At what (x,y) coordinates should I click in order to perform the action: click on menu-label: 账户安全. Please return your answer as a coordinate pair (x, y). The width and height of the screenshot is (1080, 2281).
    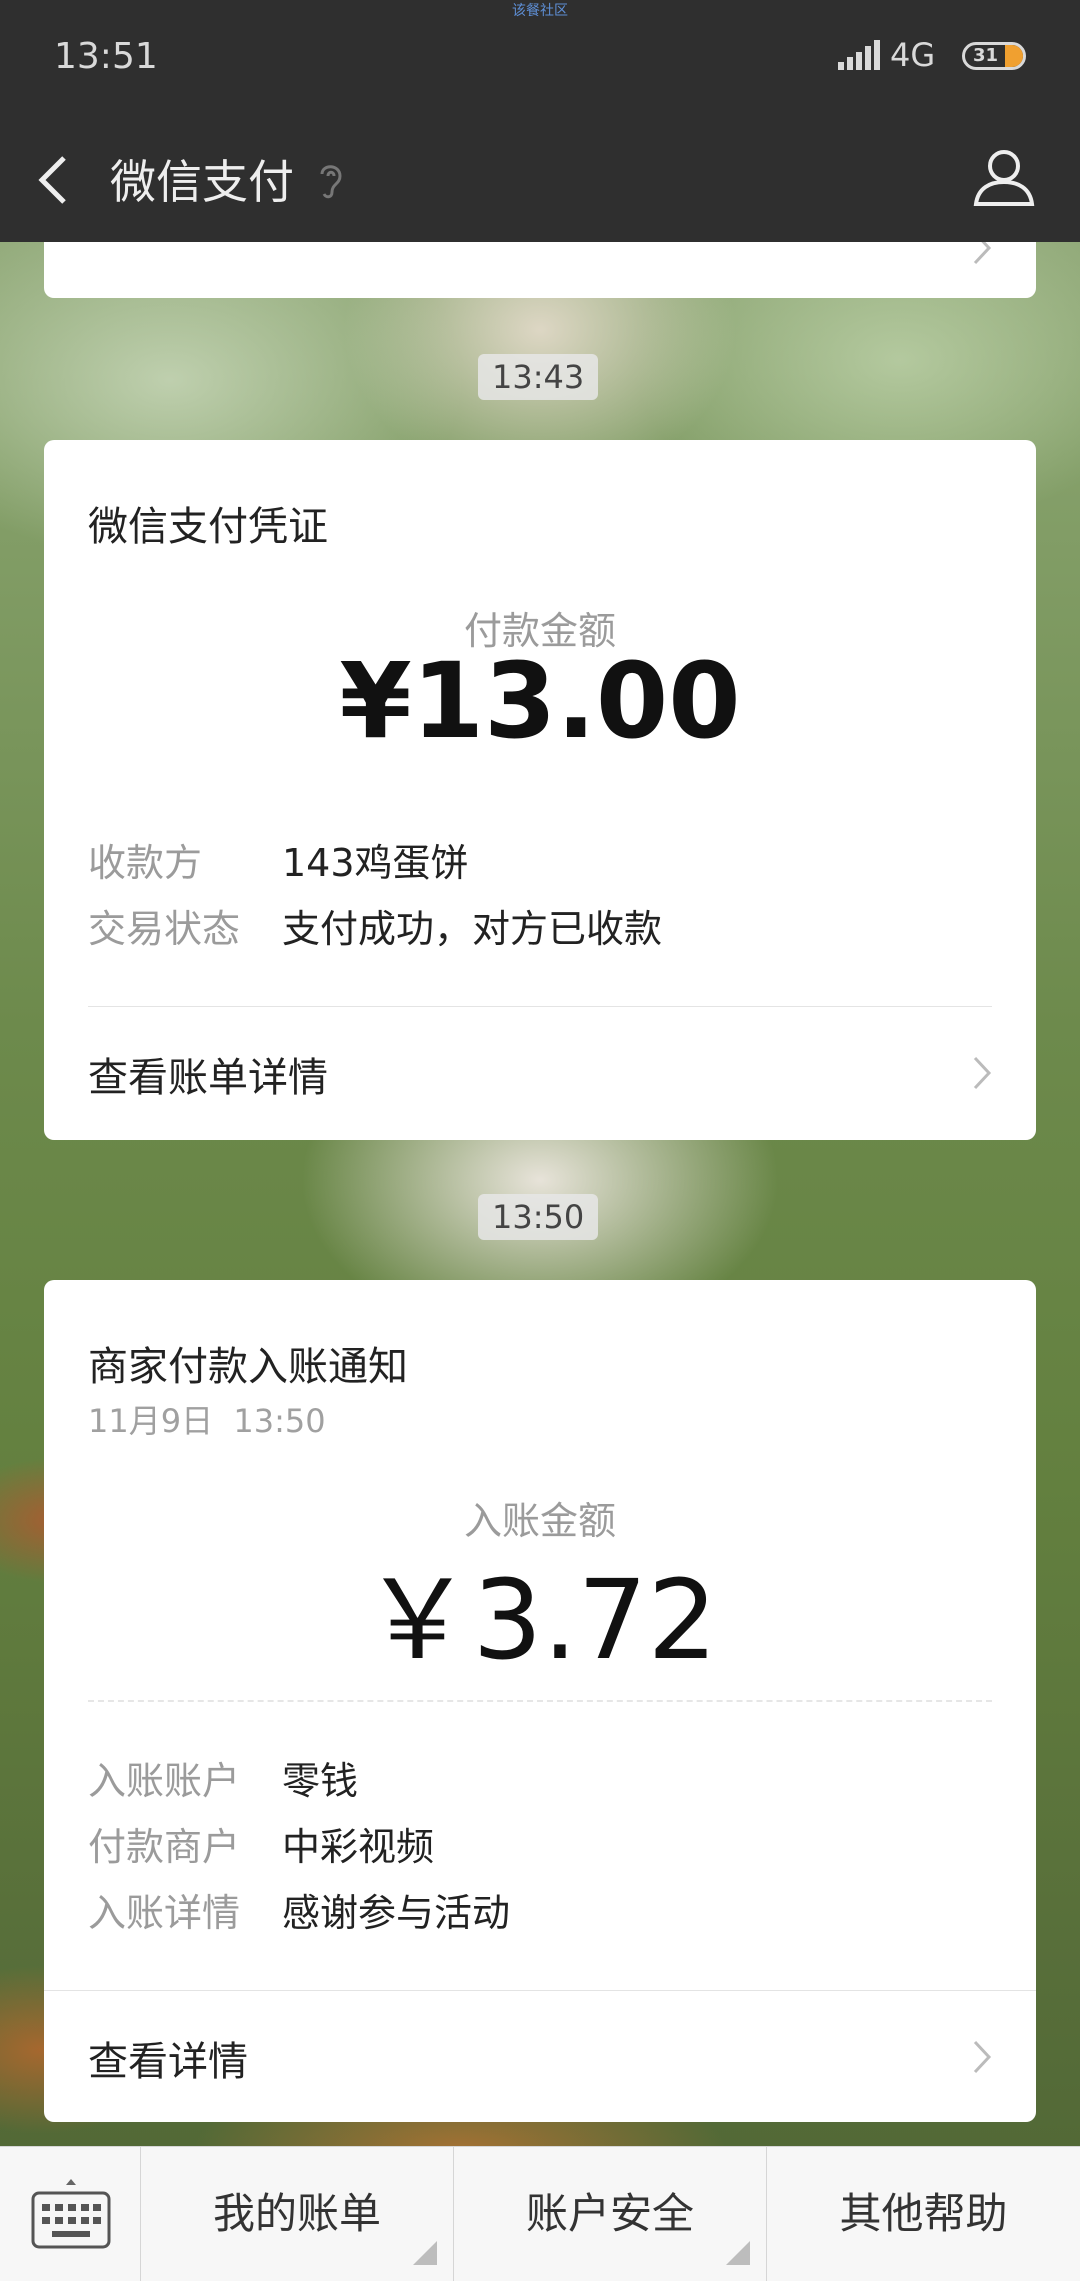
    Looking at the image, I should click on (609, 2213).